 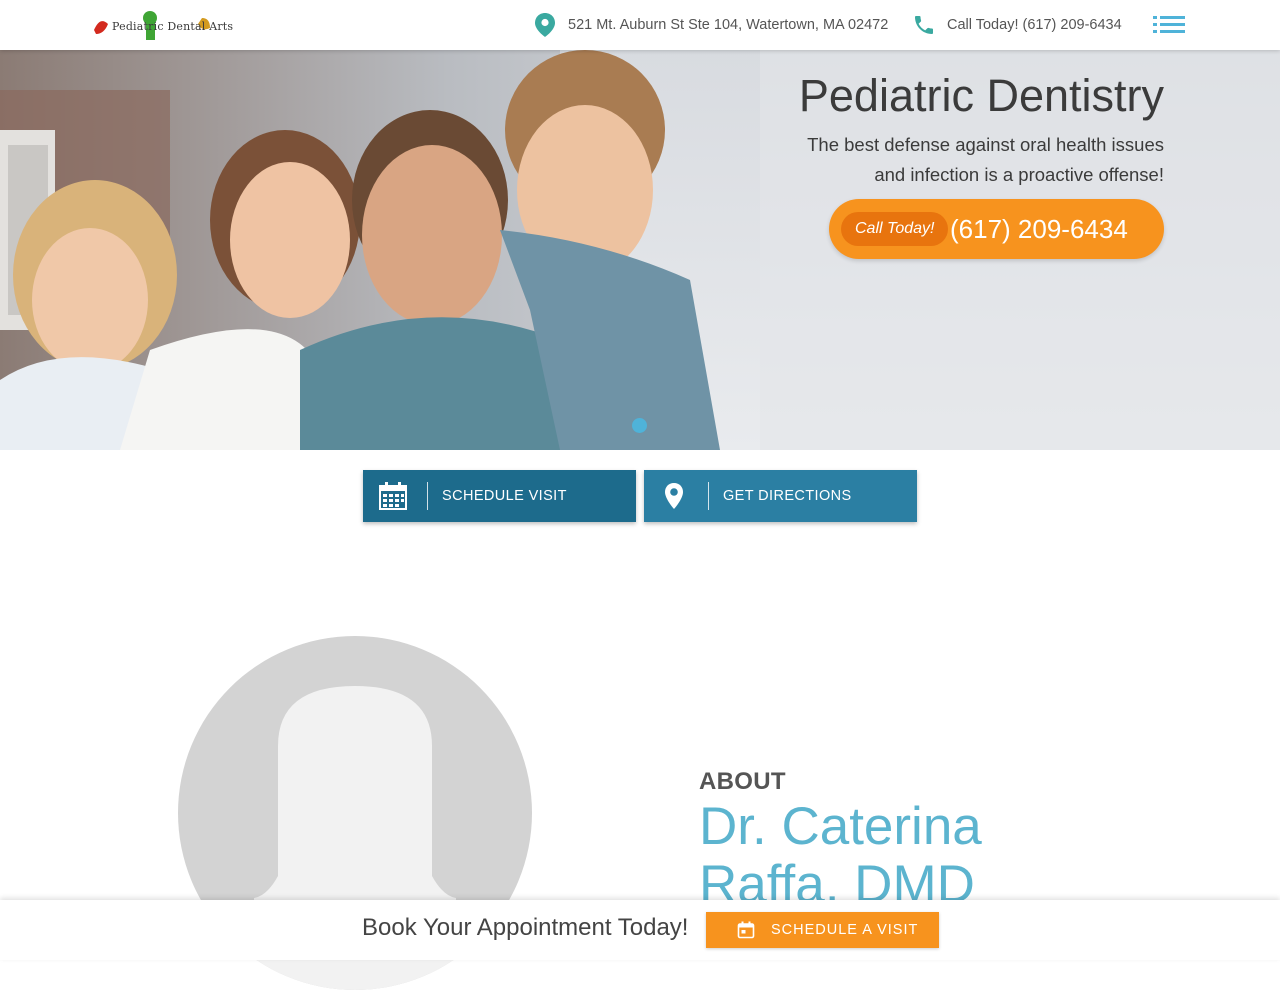 What do you see at coordinates (525, 927) in the screenshot?
I see `booking-text: Book Your Appointment Today!` at bounding box center [525, 927].